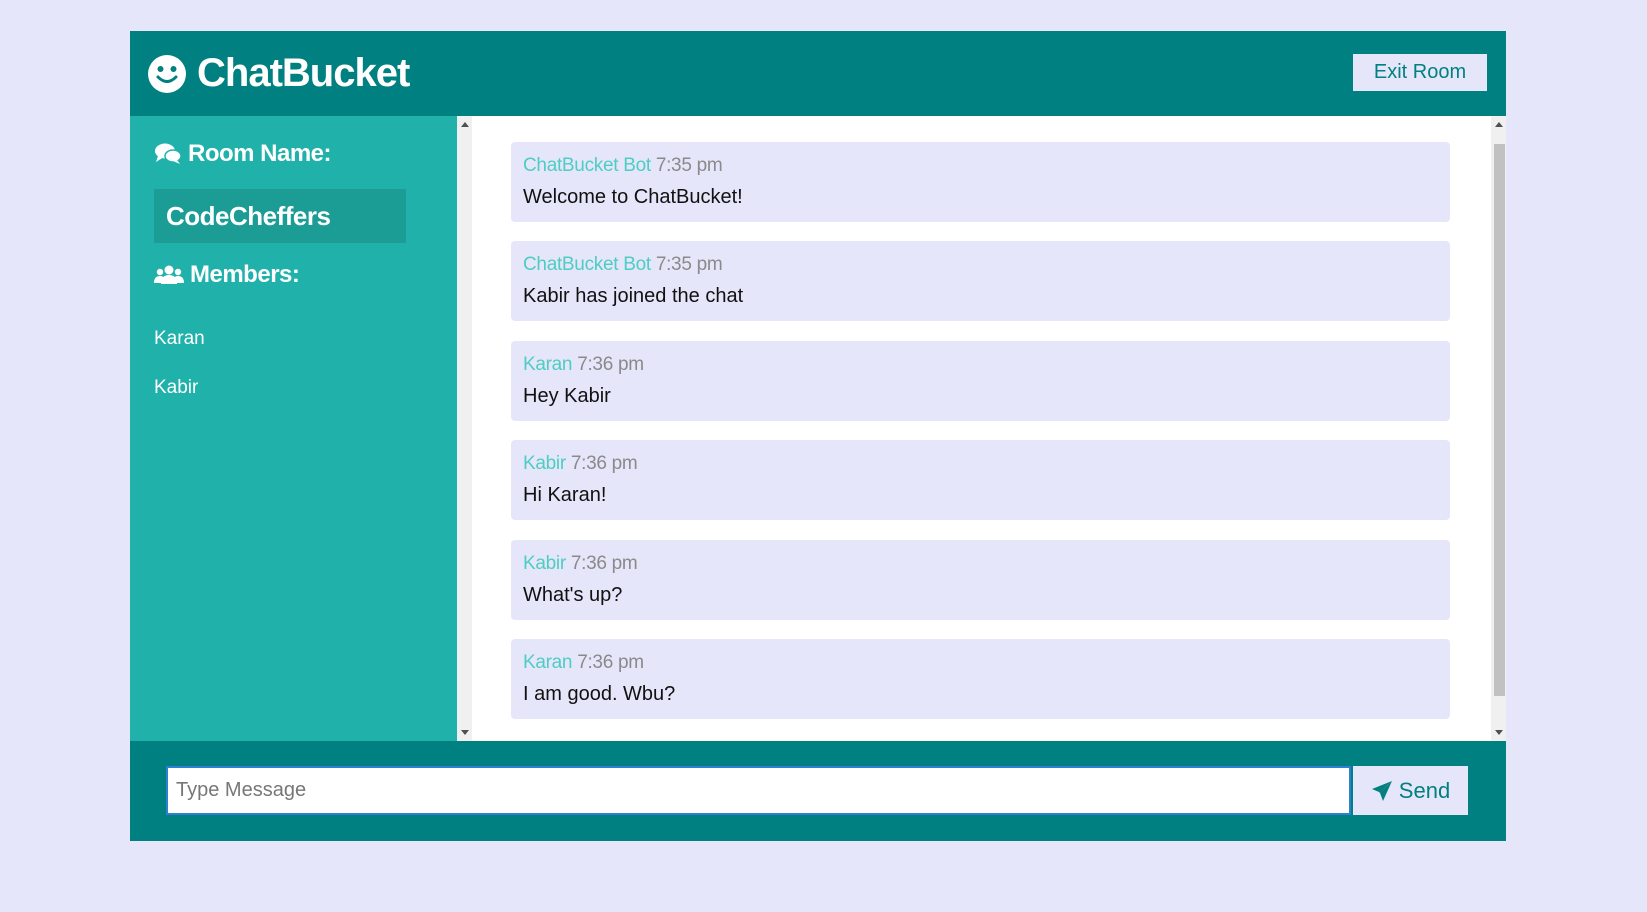 The width and height of the screenshot is (1647, 912). What do you see at coordinates (1499, 732) in the screenshot?
I see `scroll-down-arrow` at bounding box center [1499, 732].